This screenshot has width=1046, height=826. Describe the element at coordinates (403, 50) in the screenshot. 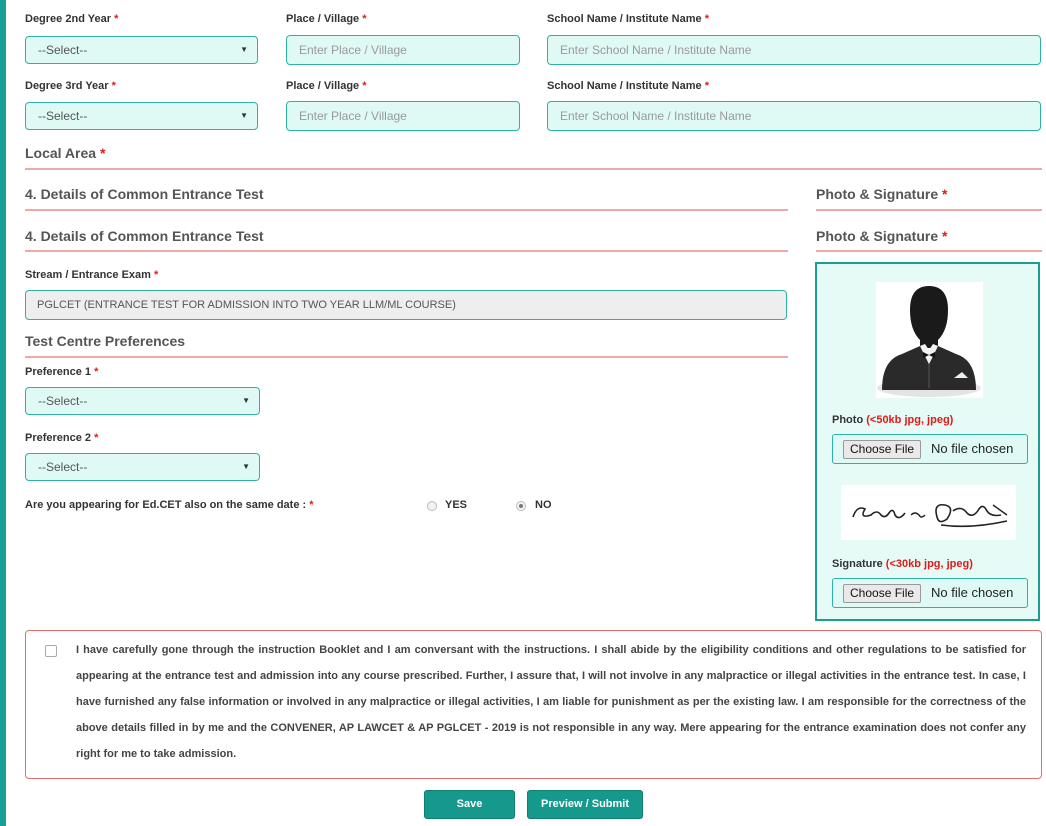

I see `place-village-input-1: Enter Place / Village` at that location.